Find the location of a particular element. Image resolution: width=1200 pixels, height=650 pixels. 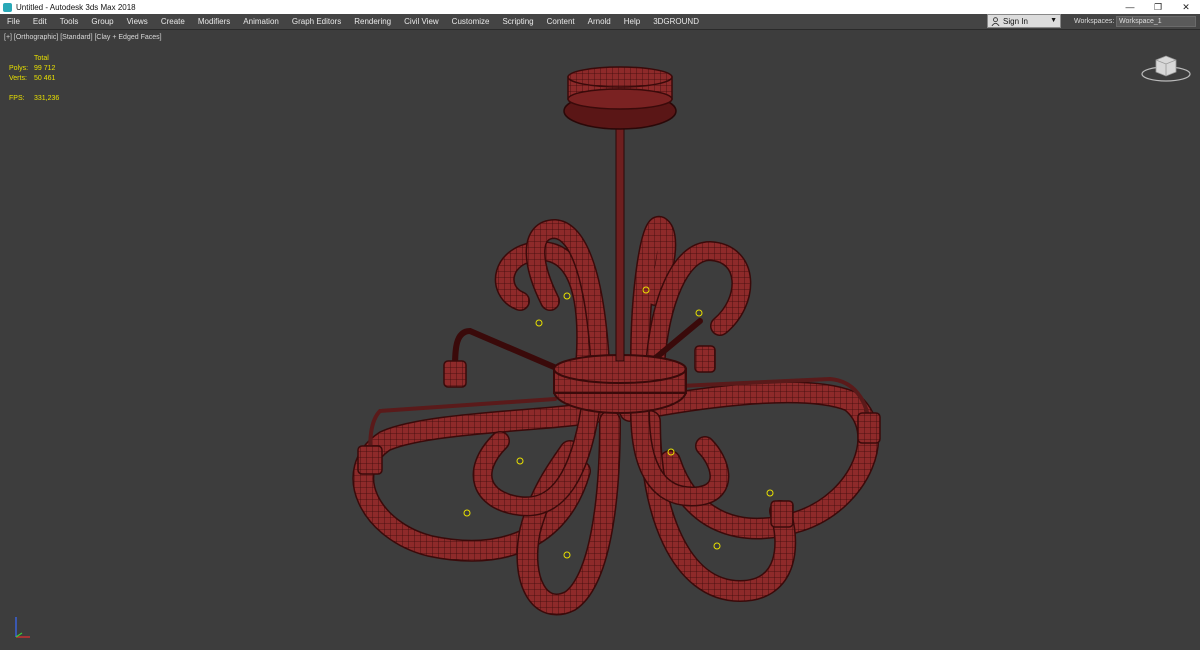

workspace-select: Workspace_1 is located at coordinates (1156, 21).